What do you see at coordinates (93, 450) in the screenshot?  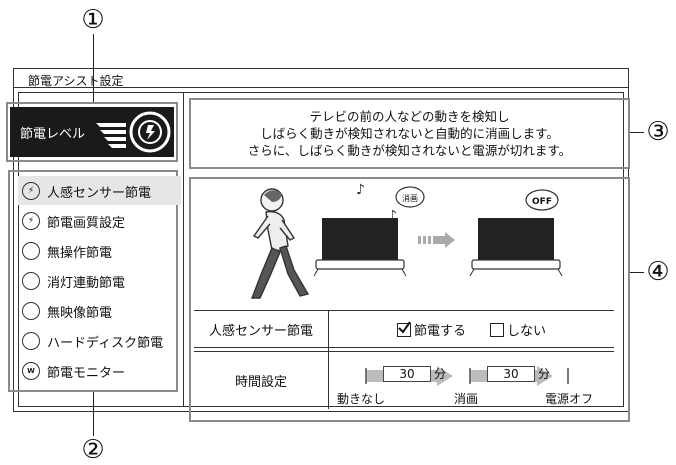 I see `callout-2: ②` at bounding box center [93, 450].